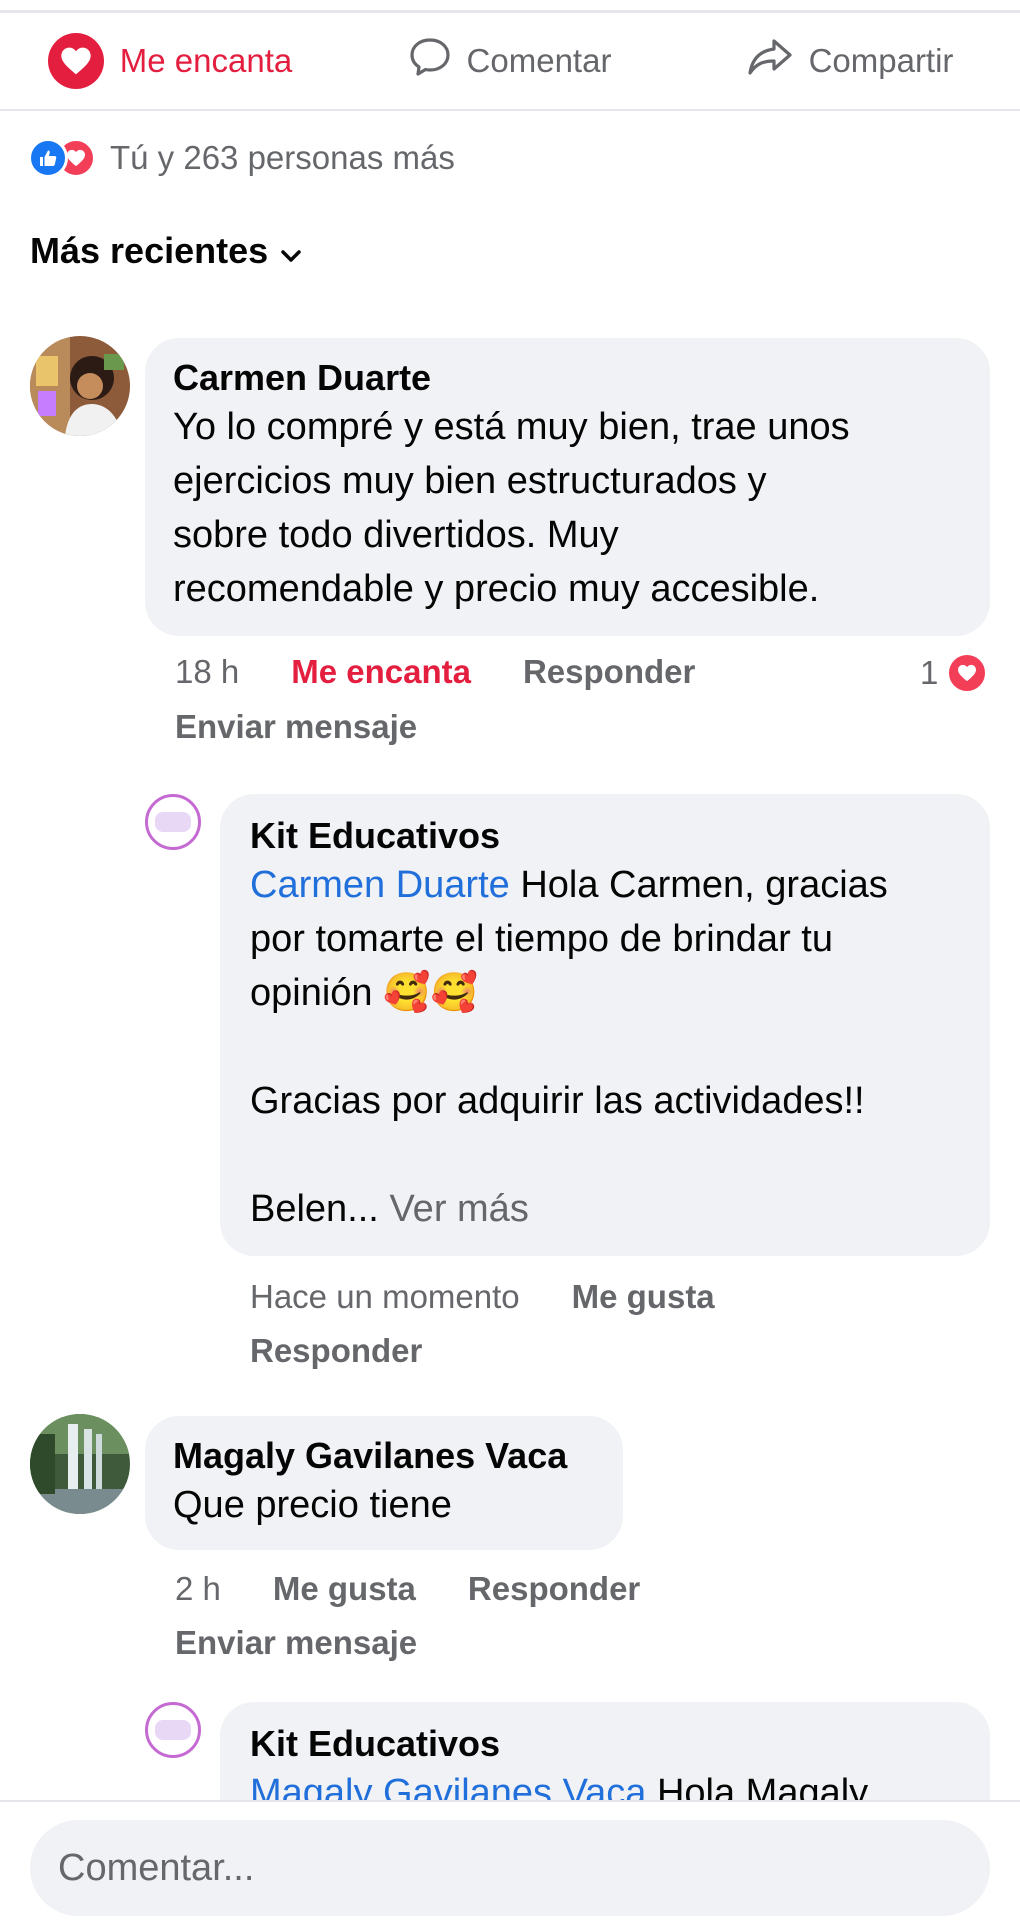  Describe the element at coordinates (470, 481) in the screenshot. I see `comment-text-line: ejercicios muy bien estructurados y` at that location.